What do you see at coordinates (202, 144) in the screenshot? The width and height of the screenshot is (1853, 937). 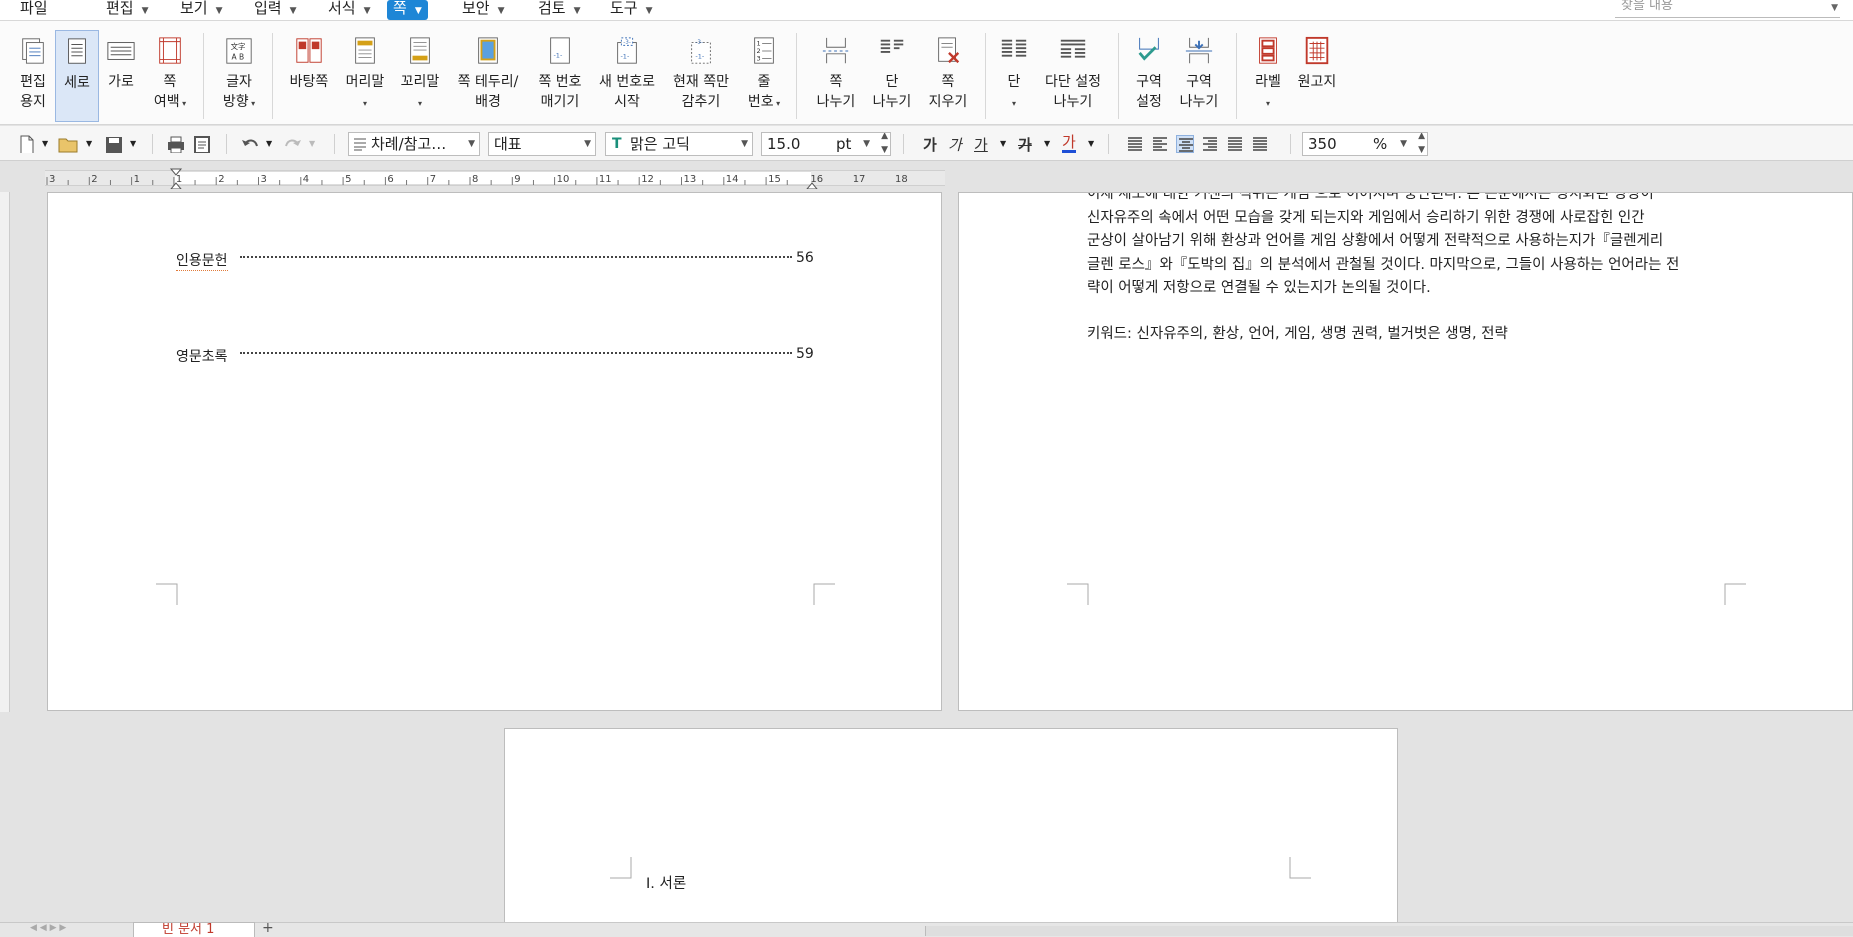 I see `preview-icon` at bounding box center [202, 144].